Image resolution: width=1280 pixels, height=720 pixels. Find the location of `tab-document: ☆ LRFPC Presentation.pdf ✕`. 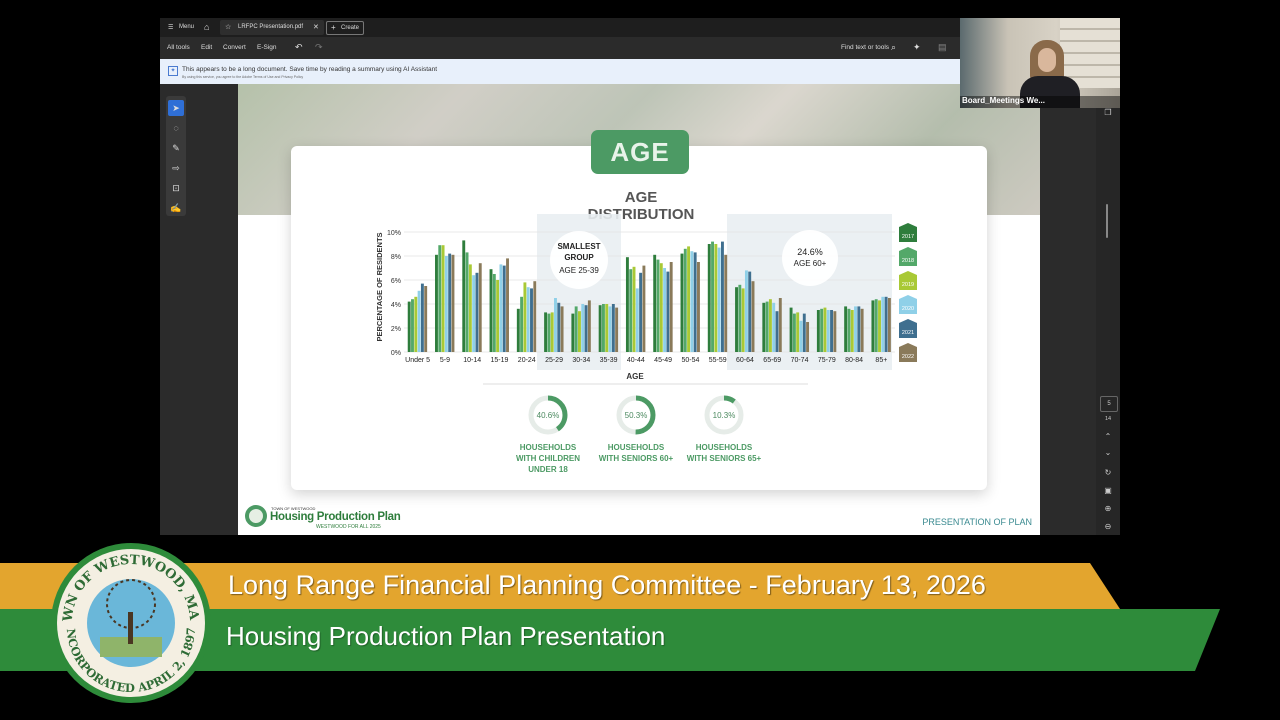

tab-document: ☆ LRFPC Presentation.pdf ✕ is located at coordinates (272, 27).